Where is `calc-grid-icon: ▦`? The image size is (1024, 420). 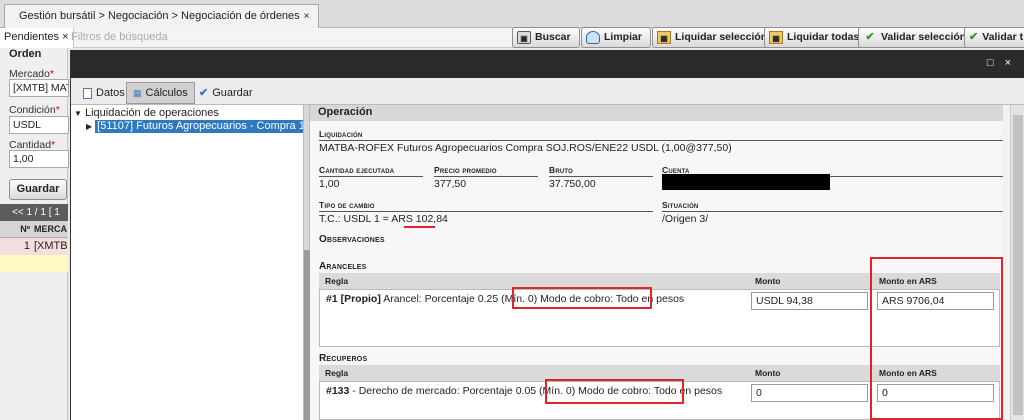 calc-grid-icon: ▦ is located at coordinates (137, 92).